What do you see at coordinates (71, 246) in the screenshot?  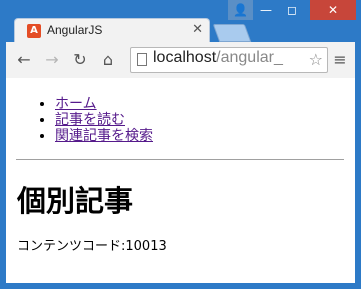 I see `content-code-label: コンテンツコード:` at bounding box center [71, 246].